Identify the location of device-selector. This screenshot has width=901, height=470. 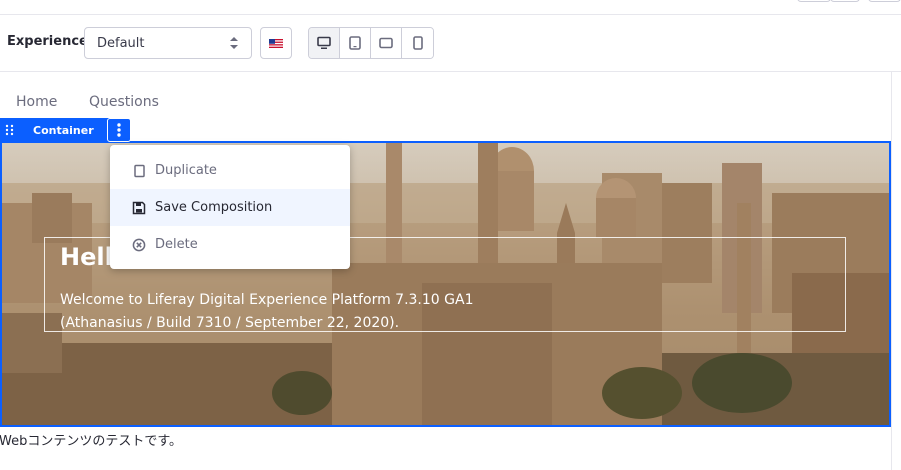
(371, 43).